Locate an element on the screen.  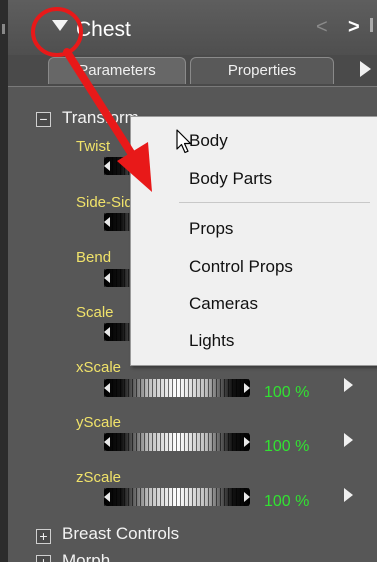
panel-grip is located at coordinates (3, 29).